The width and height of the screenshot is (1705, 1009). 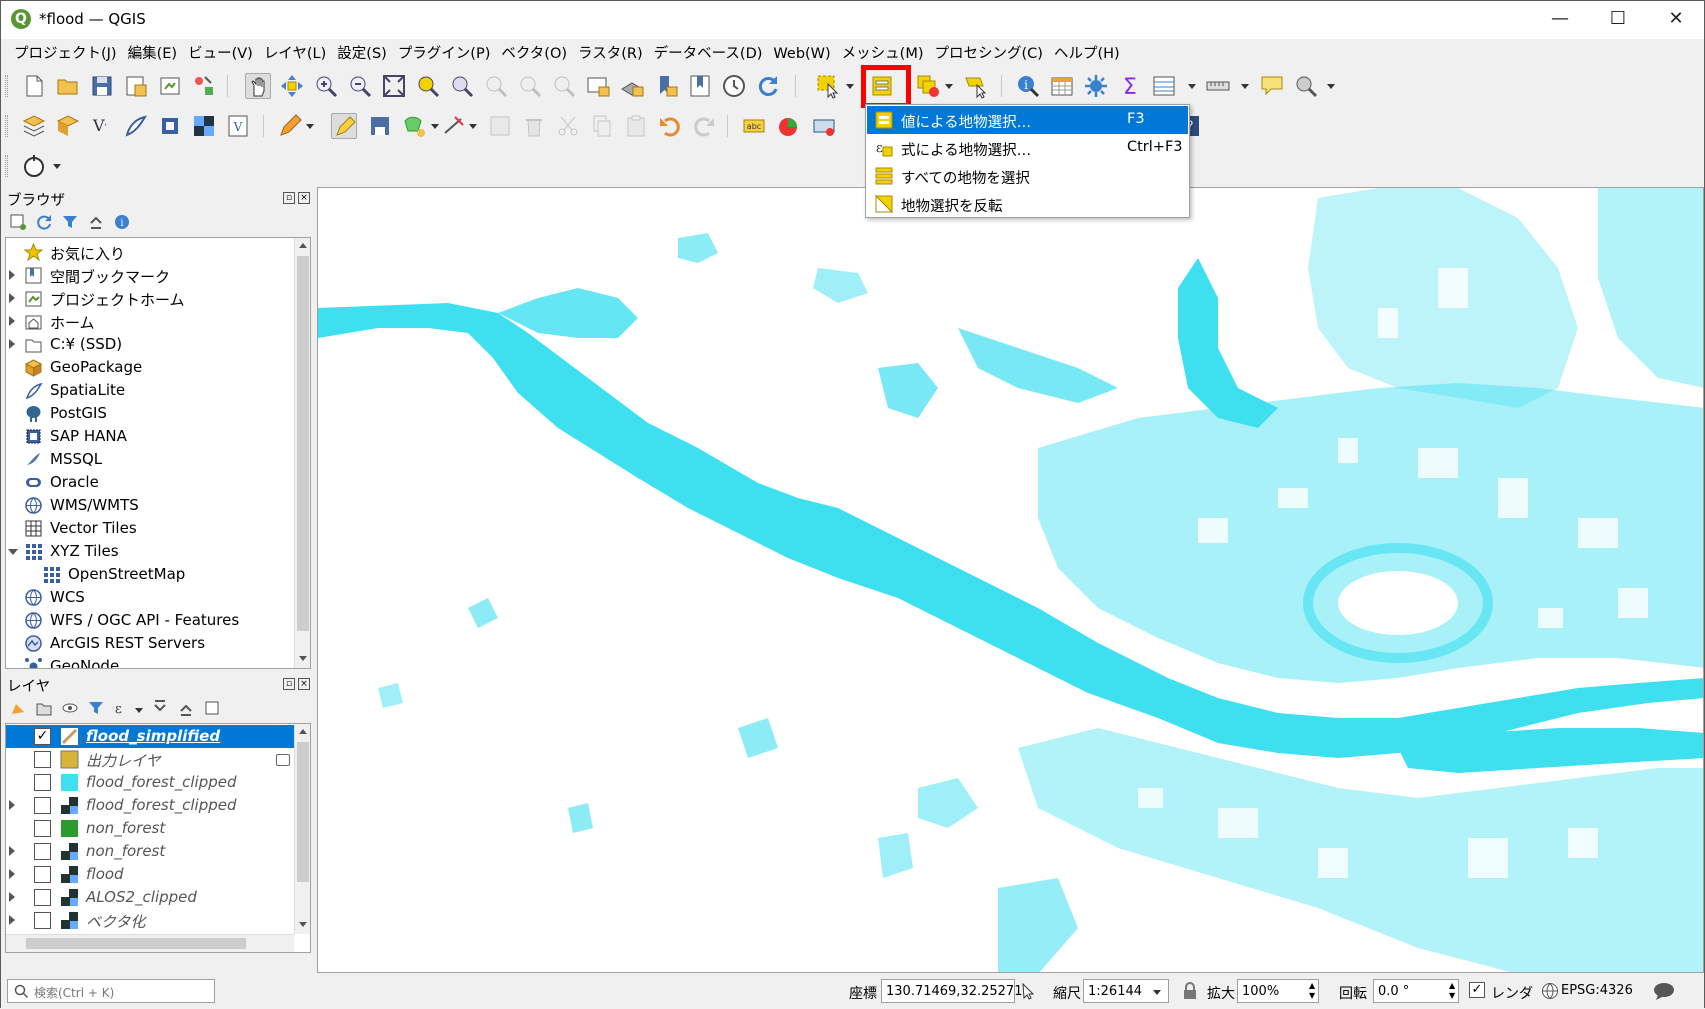 I want to click on paste-features-icon, so click(x=636, y=126).